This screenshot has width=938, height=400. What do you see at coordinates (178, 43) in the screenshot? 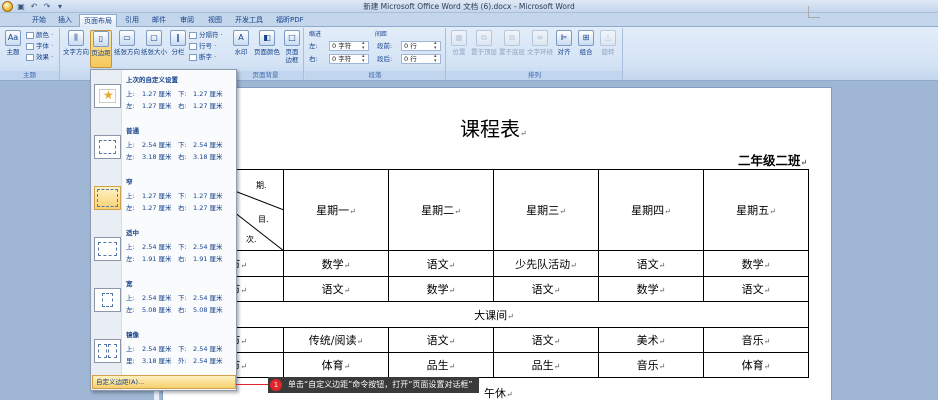
I see `columns-button: ‖ 分栏` at bounding box center [178, 43].